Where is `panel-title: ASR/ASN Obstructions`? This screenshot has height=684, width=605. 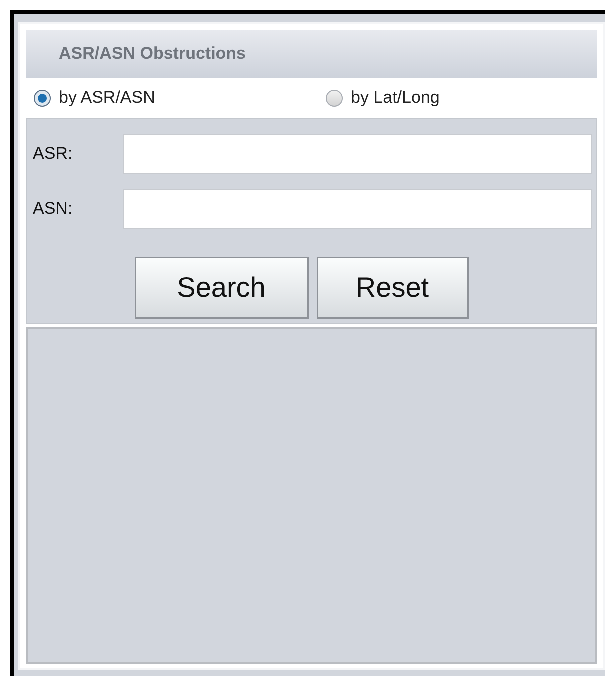 panel-title: ASR/ASN Obstructions is located at coordinates (152, 54).